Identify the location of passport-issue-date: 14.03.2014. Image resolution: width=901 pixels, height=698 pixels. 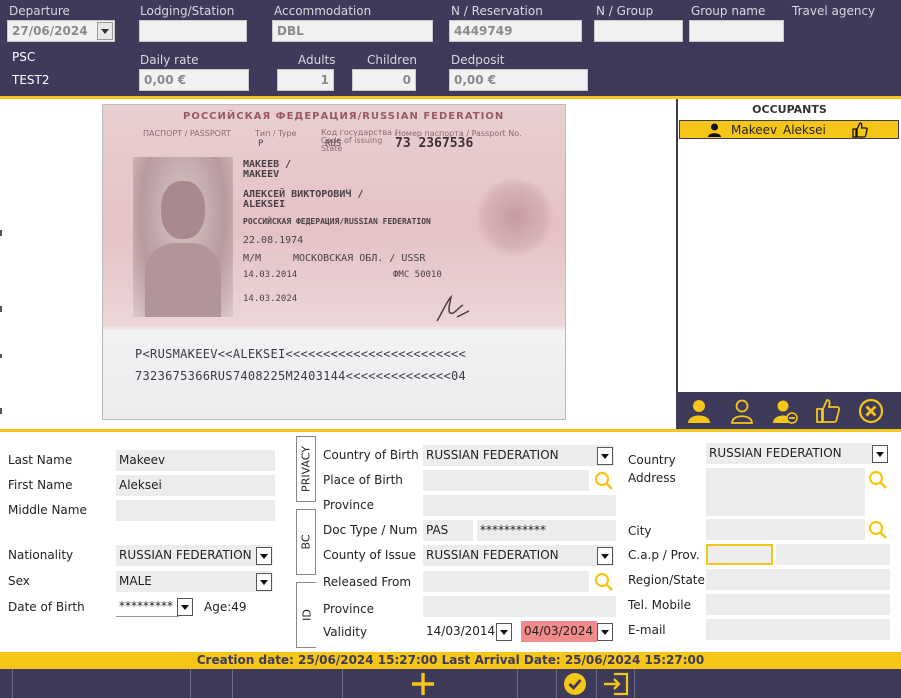
(270, 275).